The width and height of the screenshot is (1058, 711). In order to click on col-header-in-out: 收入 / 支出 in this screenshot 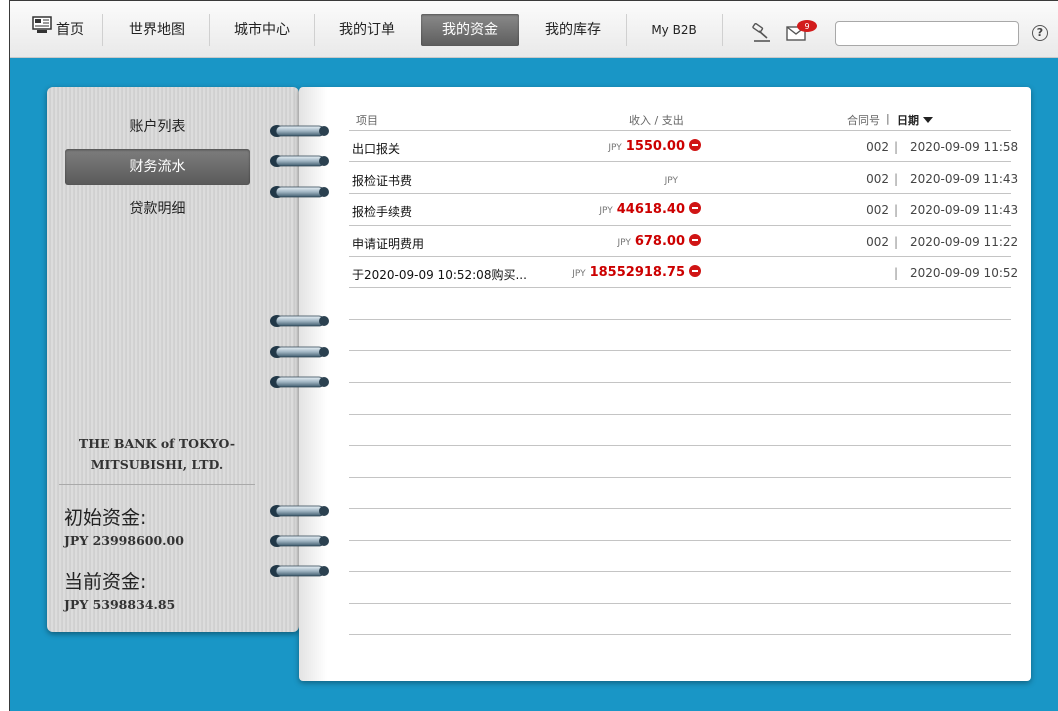, I will do `click(656, 120)`.